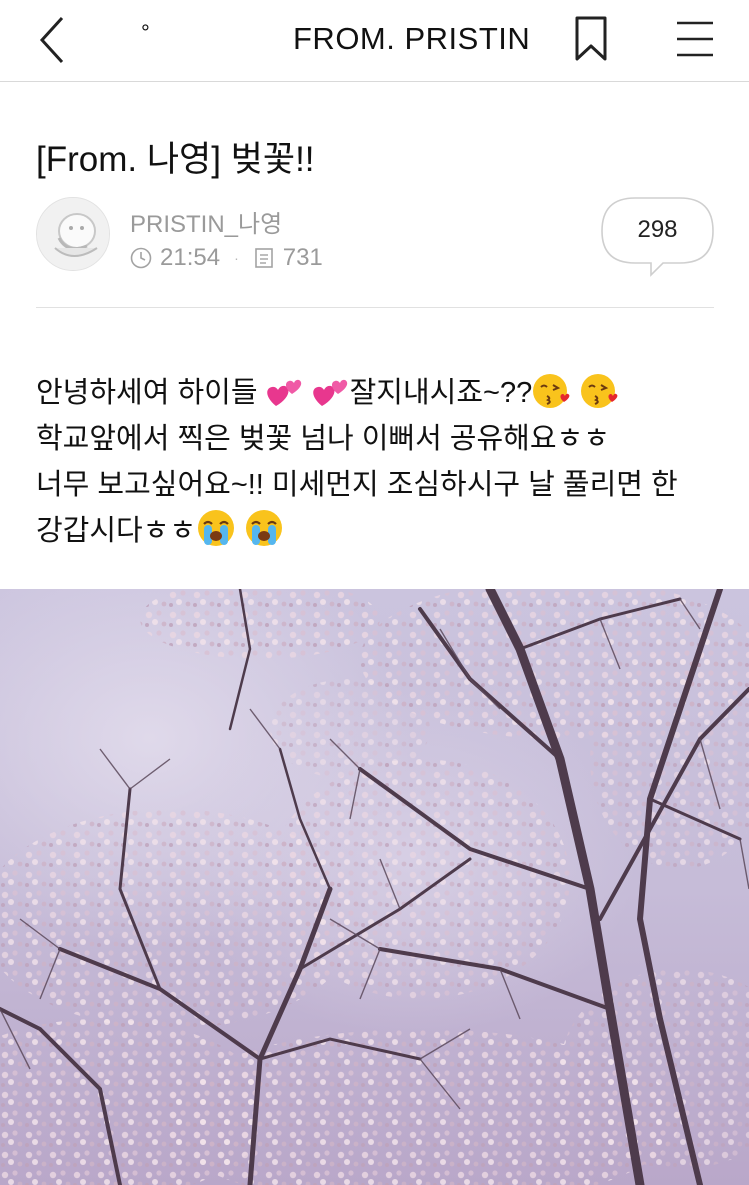 The height and width of the screenshot is (1185, 749). What do you see at coordinates (381, 531) in the screenshot?
I see `body-line-4: 강갑시다ㅎㅎ` at bounding box center [381, 531].